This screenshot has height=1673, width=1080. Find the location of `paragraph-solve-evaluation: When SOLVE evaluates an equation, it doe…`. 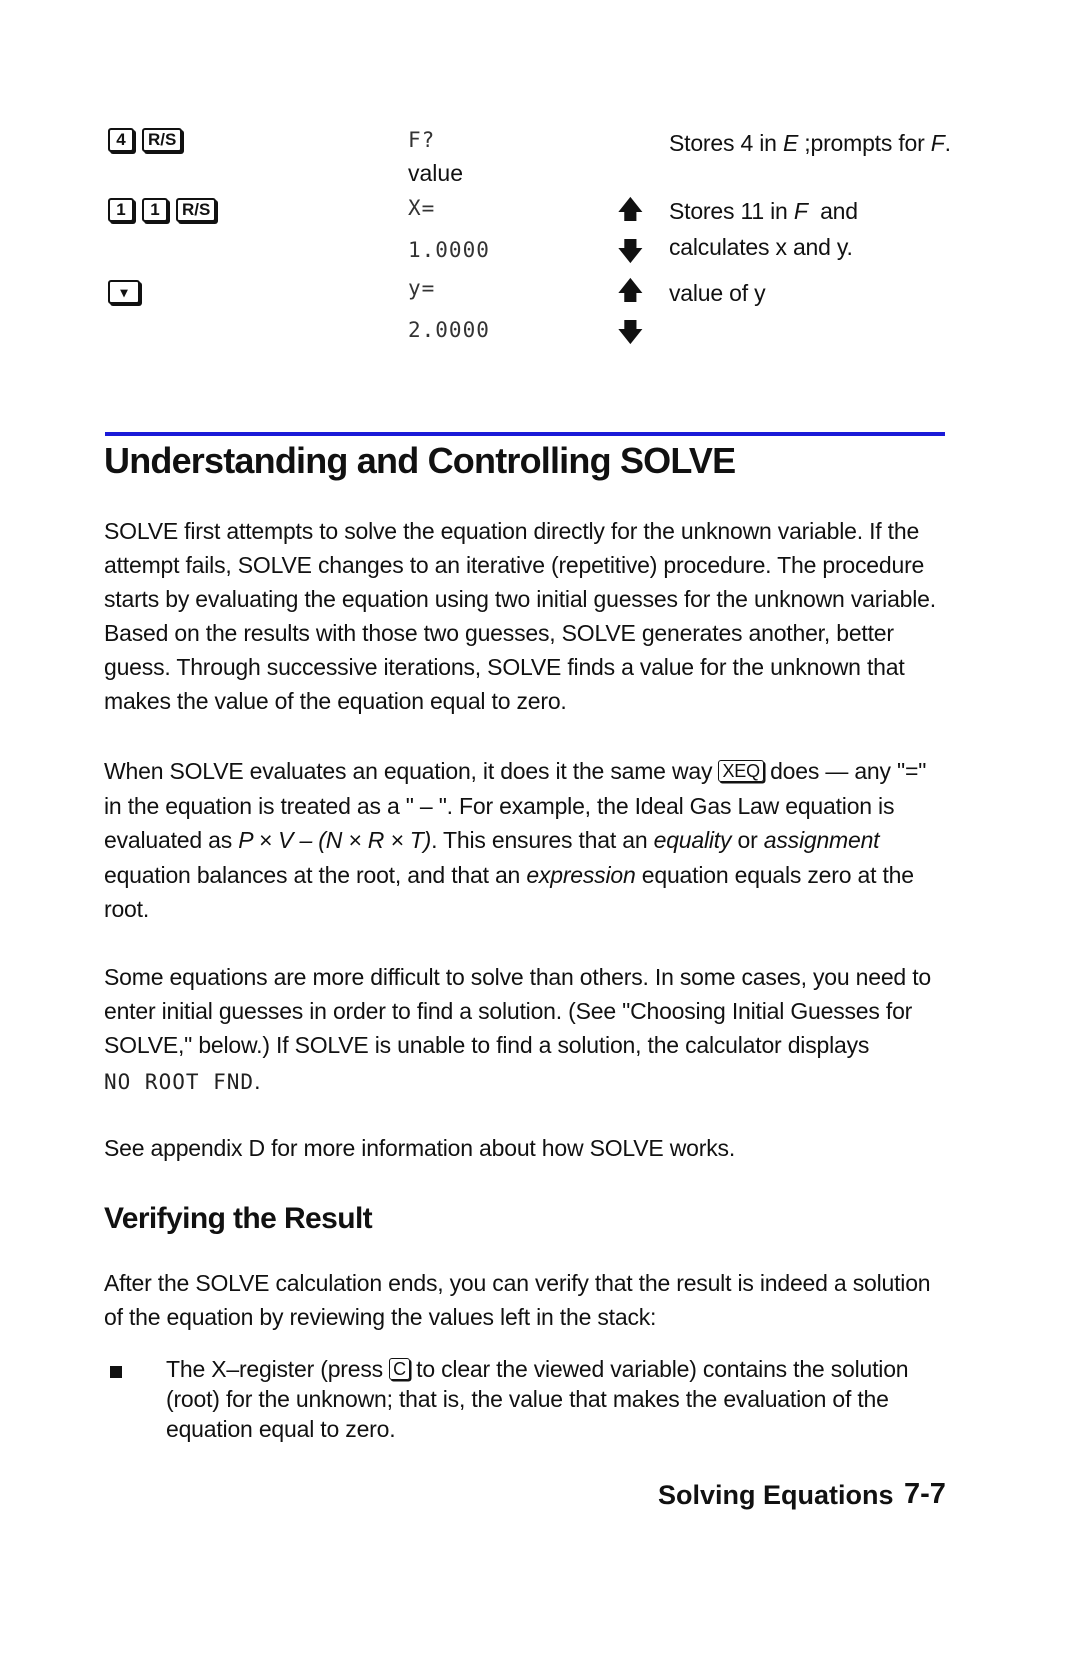

paragraph-solve-evaluation: When SOLVE evaluates an equation, it doe… is located at coordinates (515, 840).